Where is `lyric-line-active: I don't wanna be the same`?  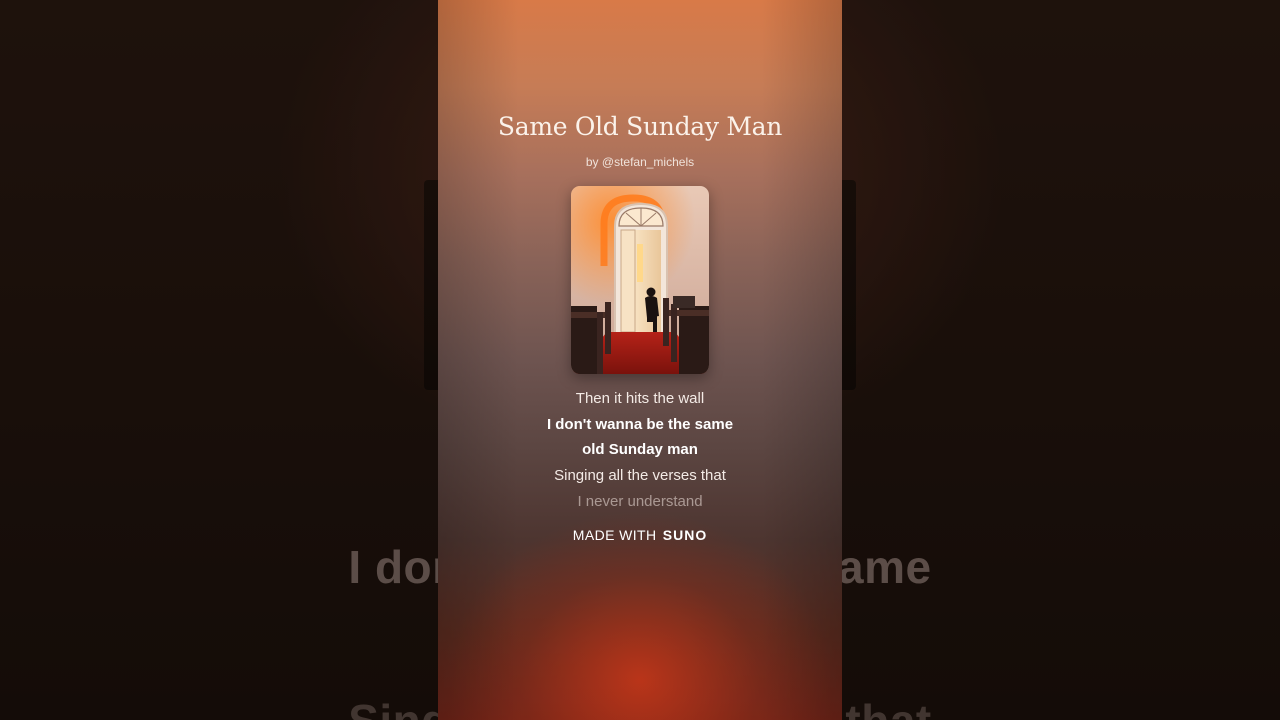
lyric-line-active: I don't wanna be the same is located at coordinates (640, 424).